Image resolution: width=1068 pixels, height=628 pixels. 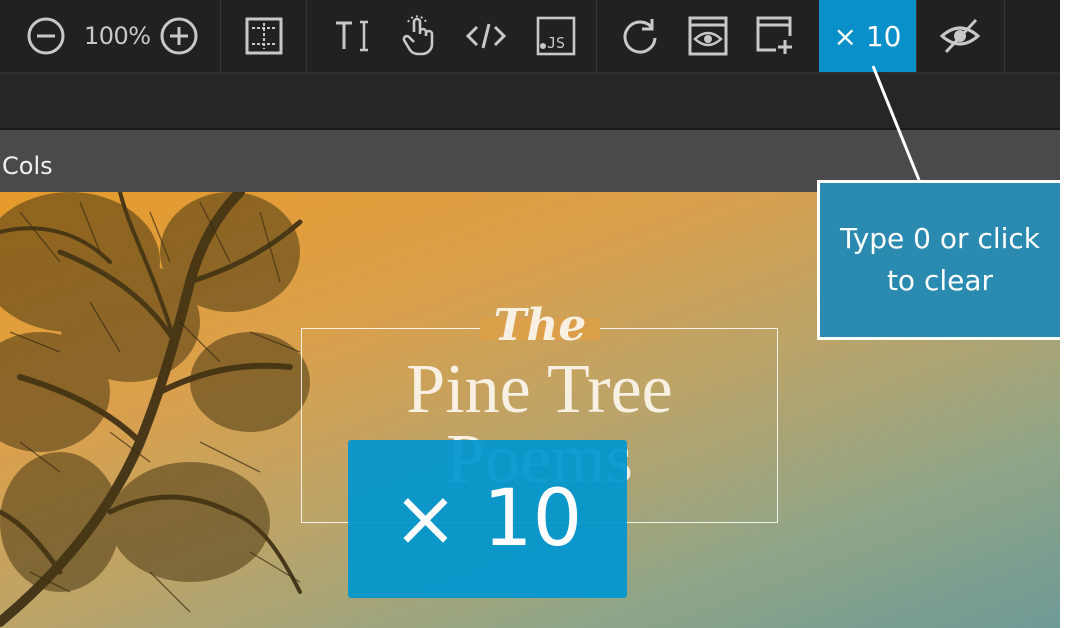 I want to click on multiplier-button: × 10, so click(x=867, y=36).